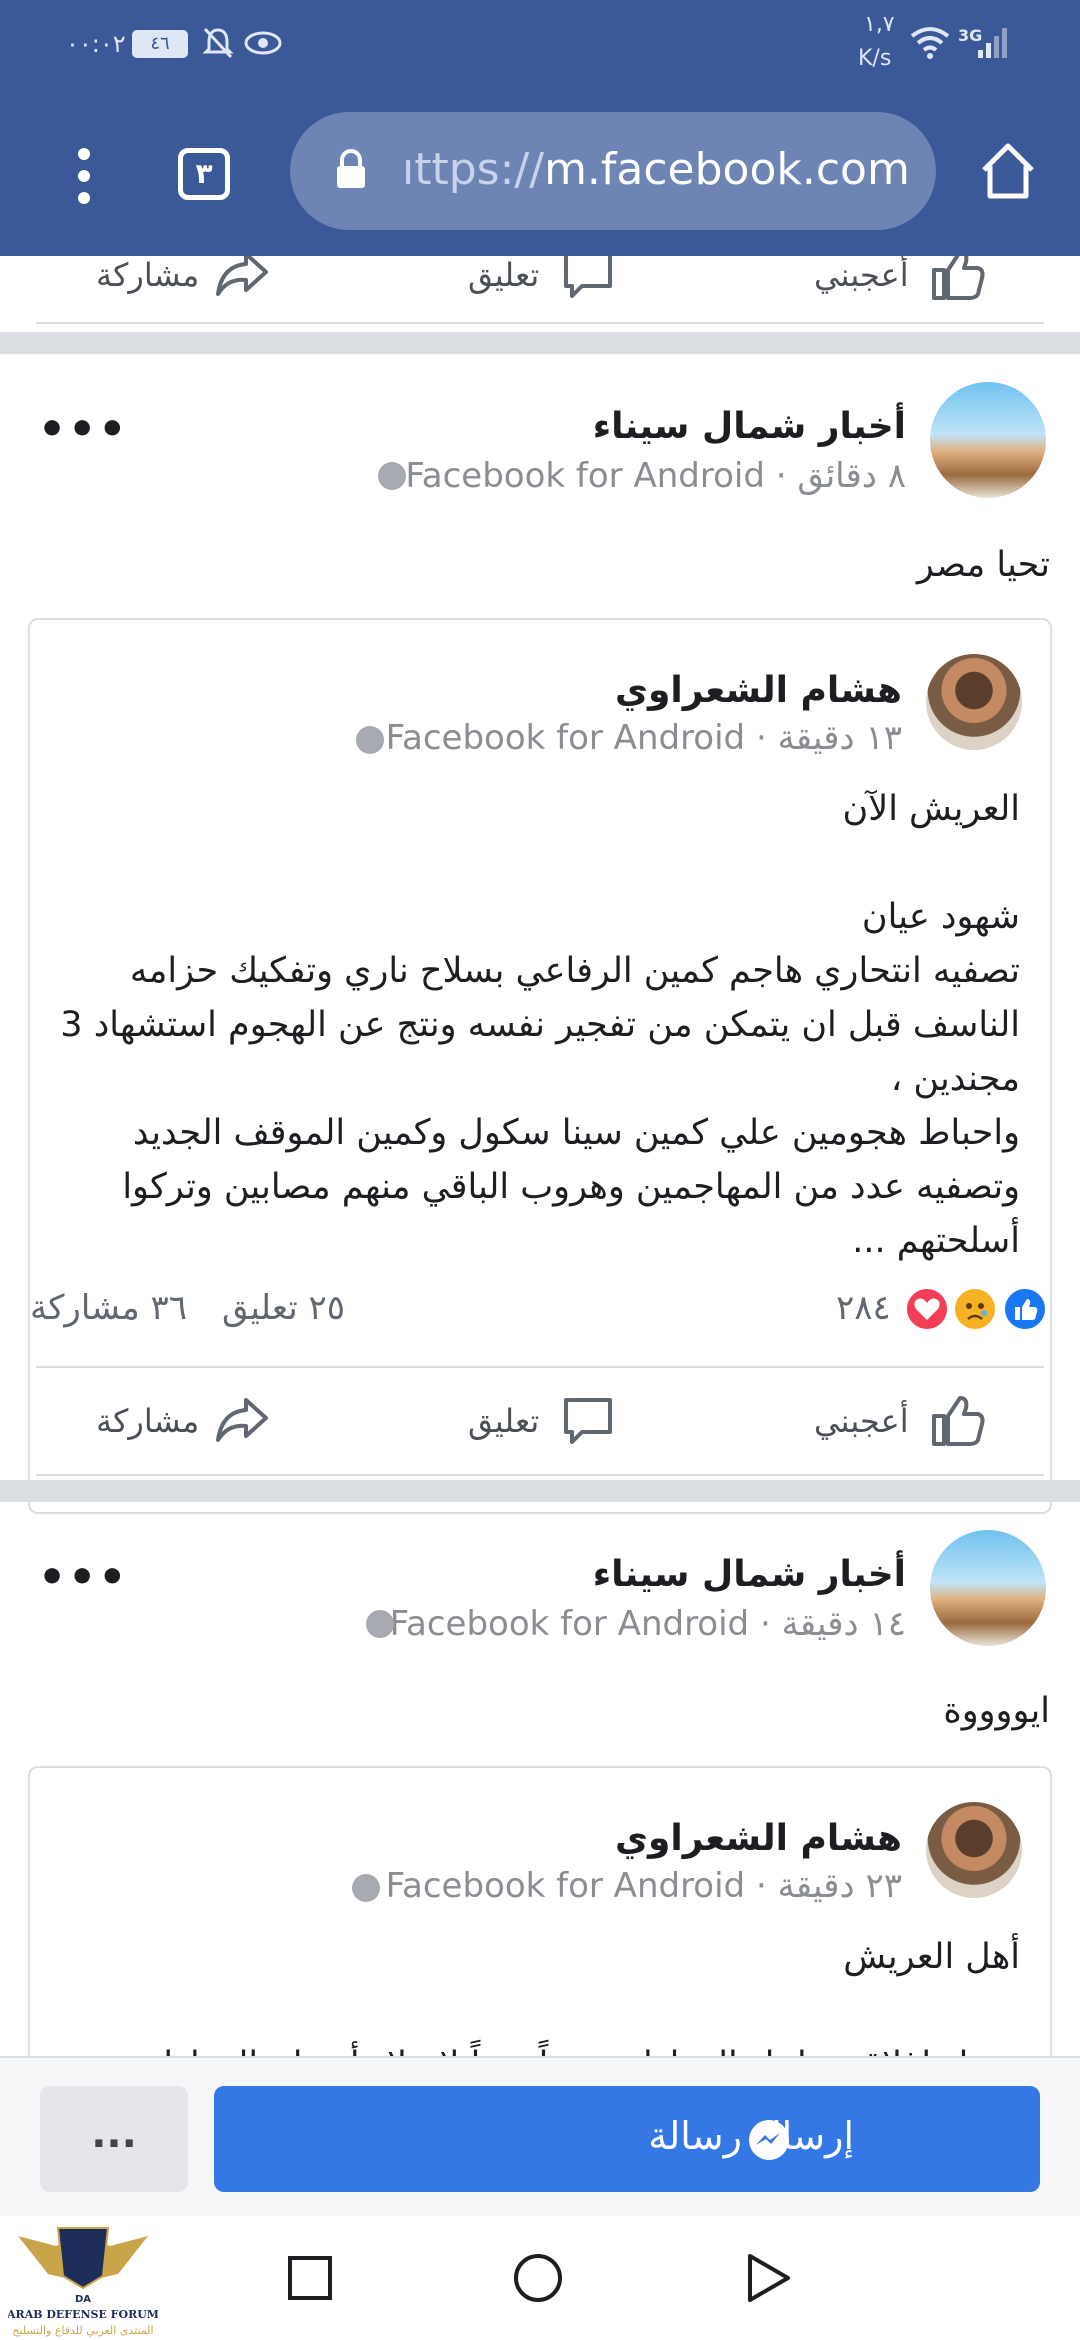 The image size is (1080, 2340). I want to click on wifi-icon, so click(930, 43).